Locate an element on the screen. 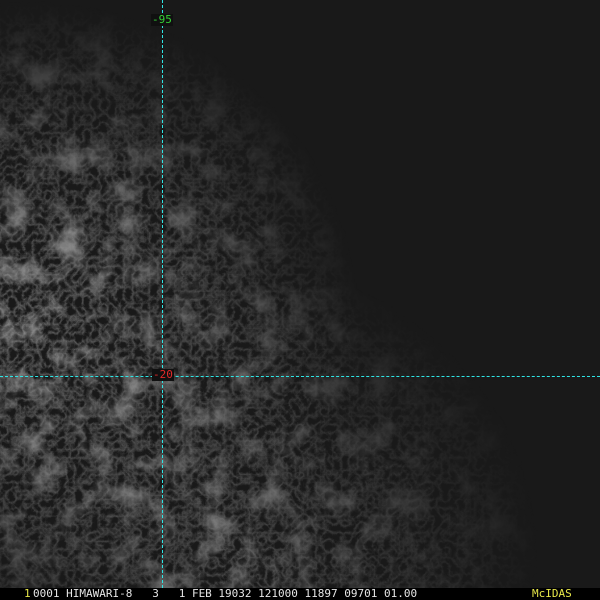 This screenshot has width=600, height=600. mcidas-logo: McIDAS is located at coordinates (552, 593).